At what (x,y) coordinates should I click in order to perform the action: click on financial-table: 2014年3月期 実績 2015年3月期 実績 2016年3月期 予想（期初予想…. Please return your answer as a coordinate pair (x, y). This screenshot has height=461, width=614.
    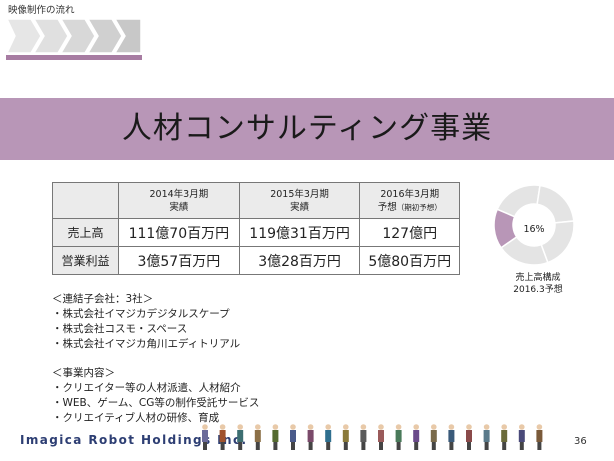
    Looking at the image, I should click on (256, 228).